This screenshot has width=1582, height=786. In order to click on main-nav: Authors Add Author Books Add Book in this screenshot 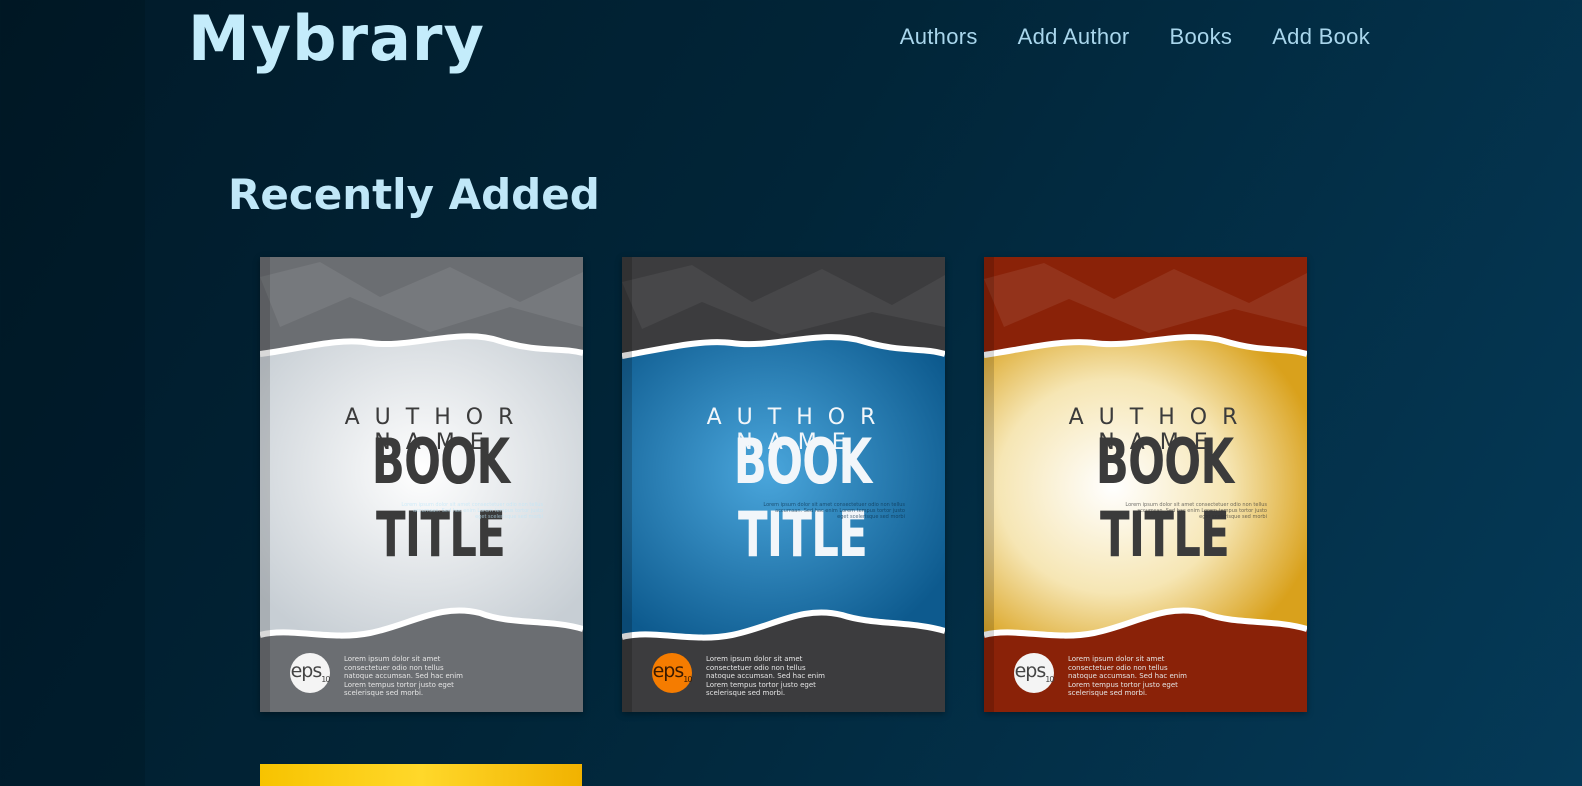, I will do `click(1135, 37)`.